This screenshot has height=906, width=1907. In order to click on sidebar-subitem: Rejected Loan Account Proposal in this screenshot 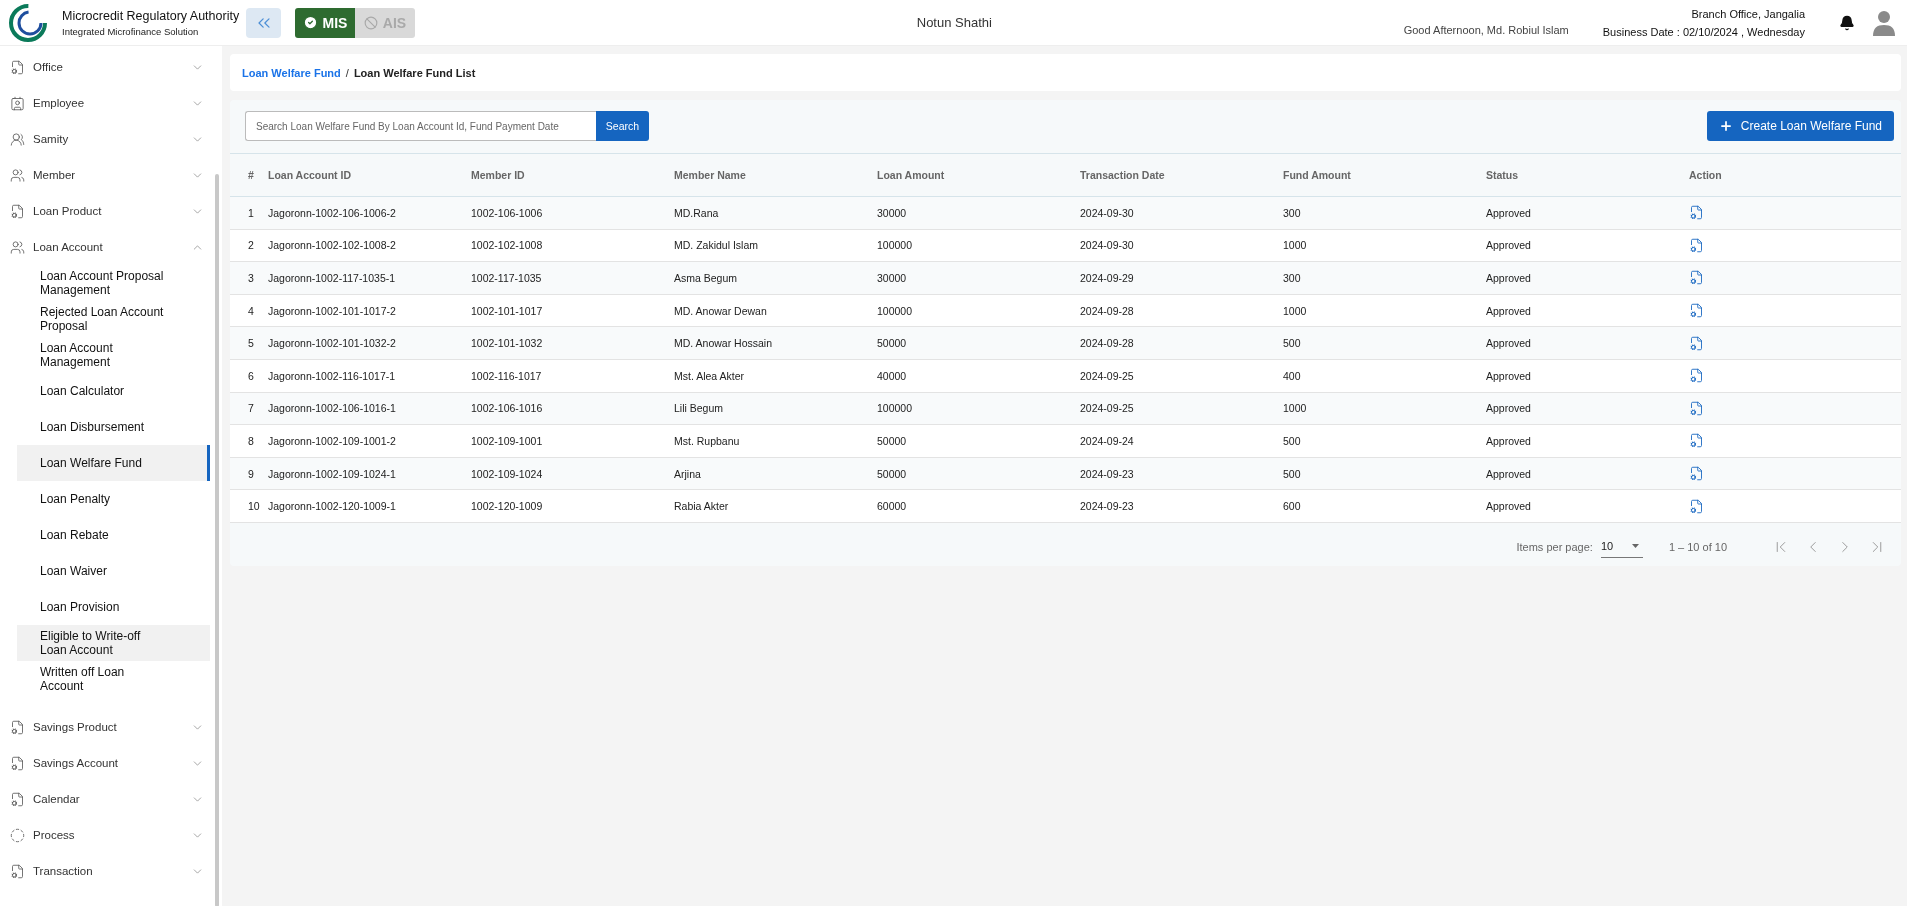, I will do `click(113, 319)`.